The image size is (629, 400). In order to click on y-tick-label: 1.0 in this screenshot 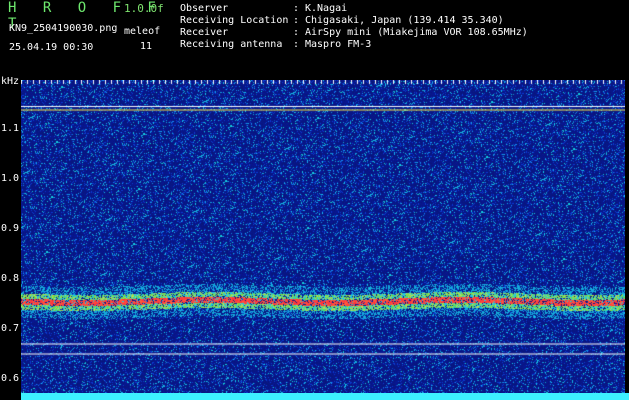, I will do `click(10, 178)`.